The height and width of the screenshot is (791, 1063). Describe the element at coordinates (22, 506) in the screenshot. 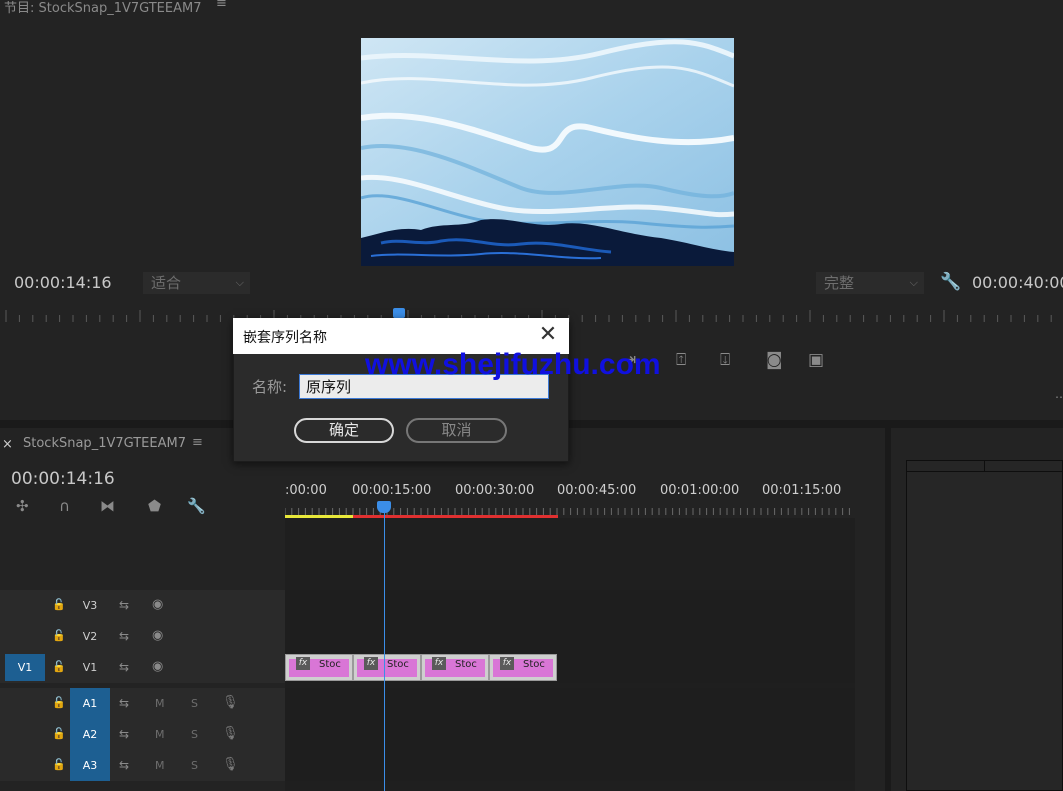

I see `nest-icon: ✣` at that location.